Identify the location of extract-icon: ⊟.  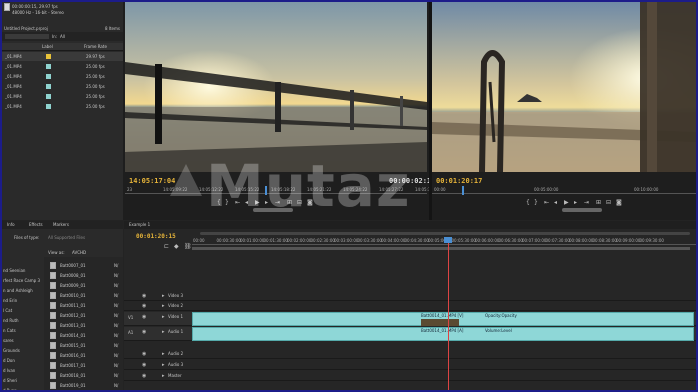
(608, 202).